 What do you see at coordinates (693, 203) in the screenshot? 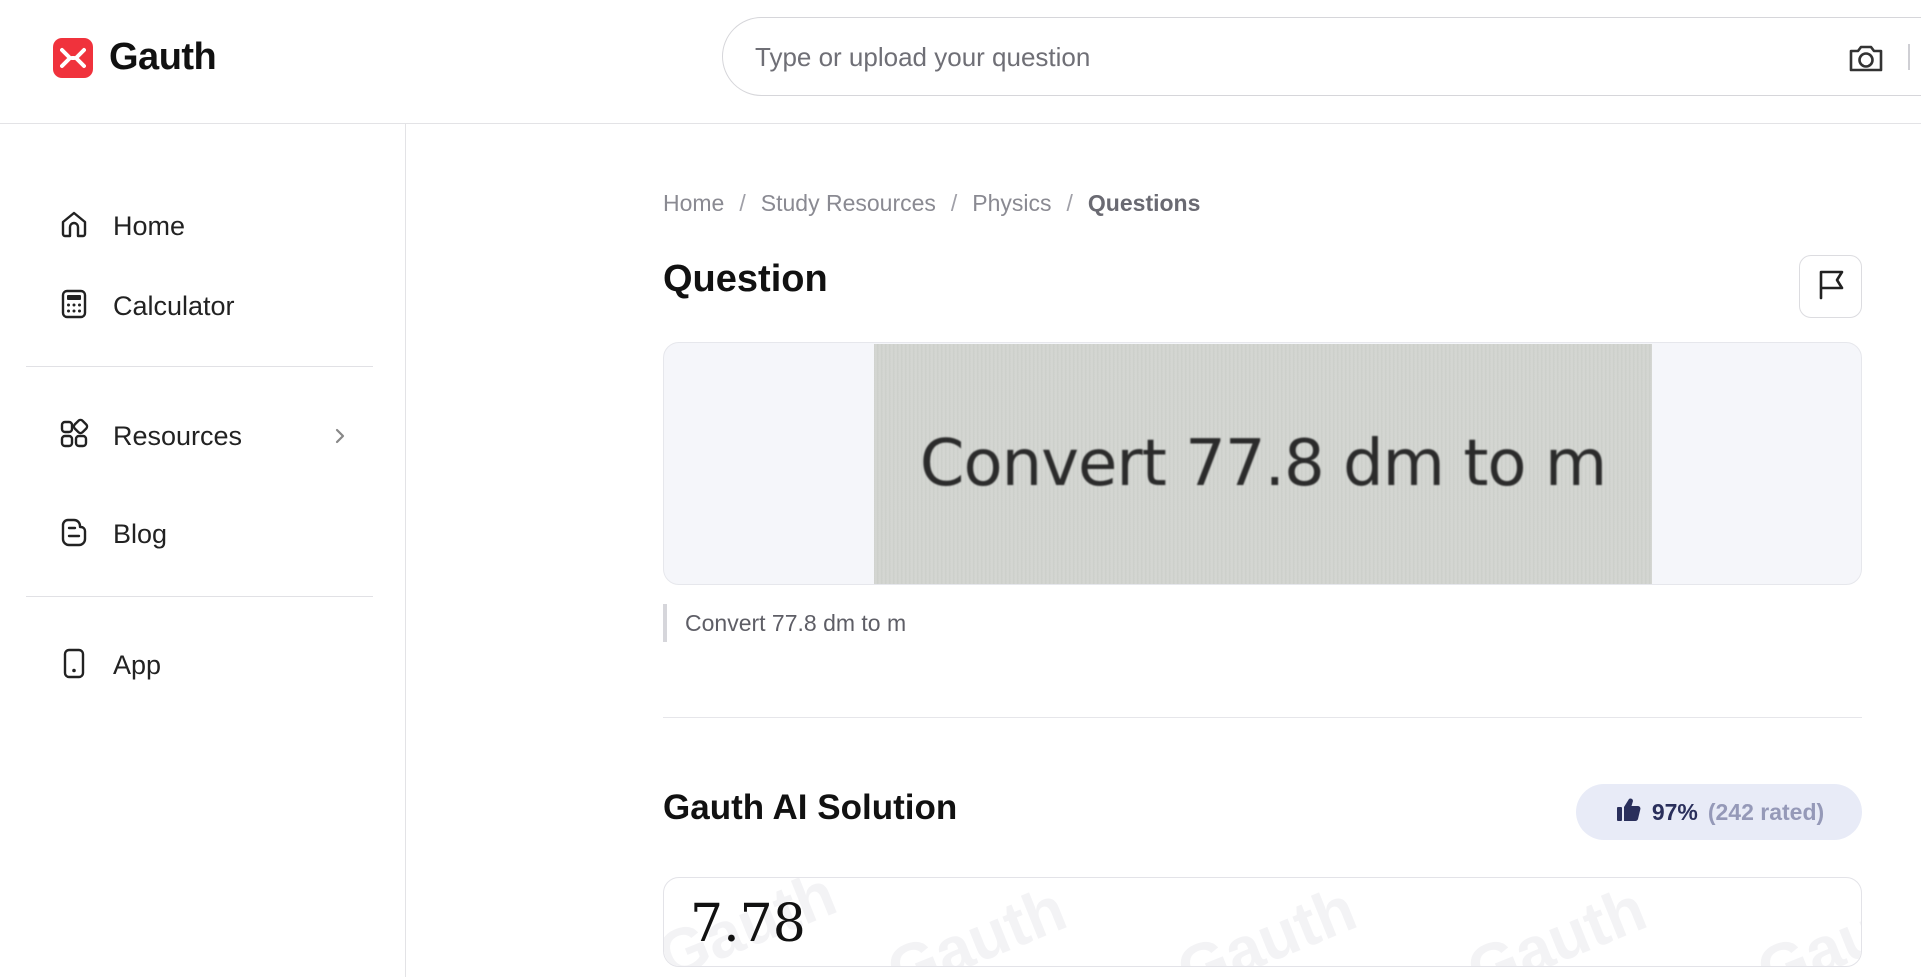
I see `breadcrumb-home: Home` at bounding box center [693, 203].